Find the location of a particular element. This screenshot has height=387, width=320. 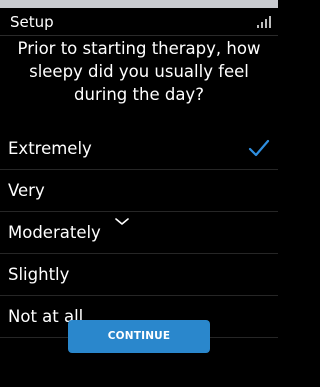

signal-icon is located at coordinates (264, 22).